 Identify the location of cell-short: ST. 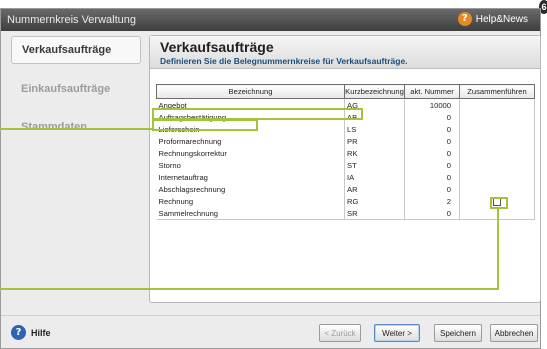
(374, 165).